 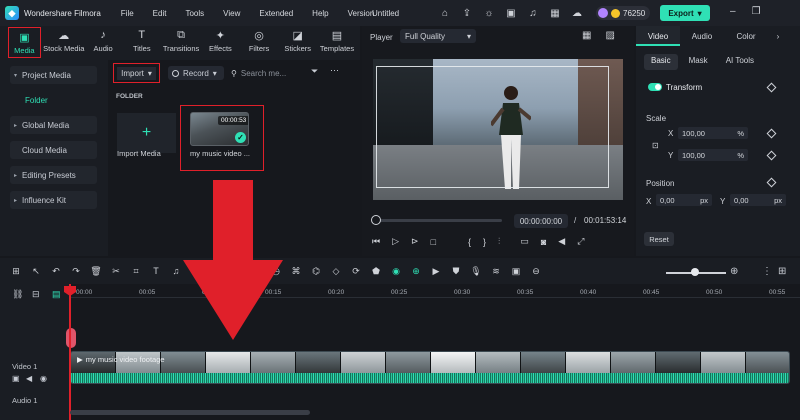 What do you see at coordinates (194, 13) in the screenshot?
I see `menu-tools: Tools` at bounding box center [194, 13].